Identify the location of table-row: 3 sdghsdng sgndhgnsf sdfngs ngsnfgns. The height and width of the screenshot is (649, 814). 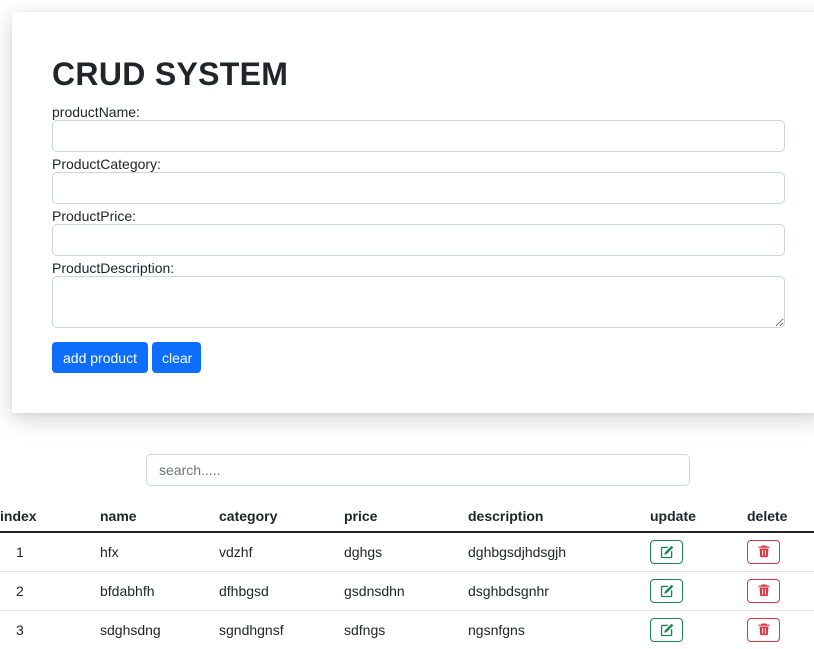
(407, 629).